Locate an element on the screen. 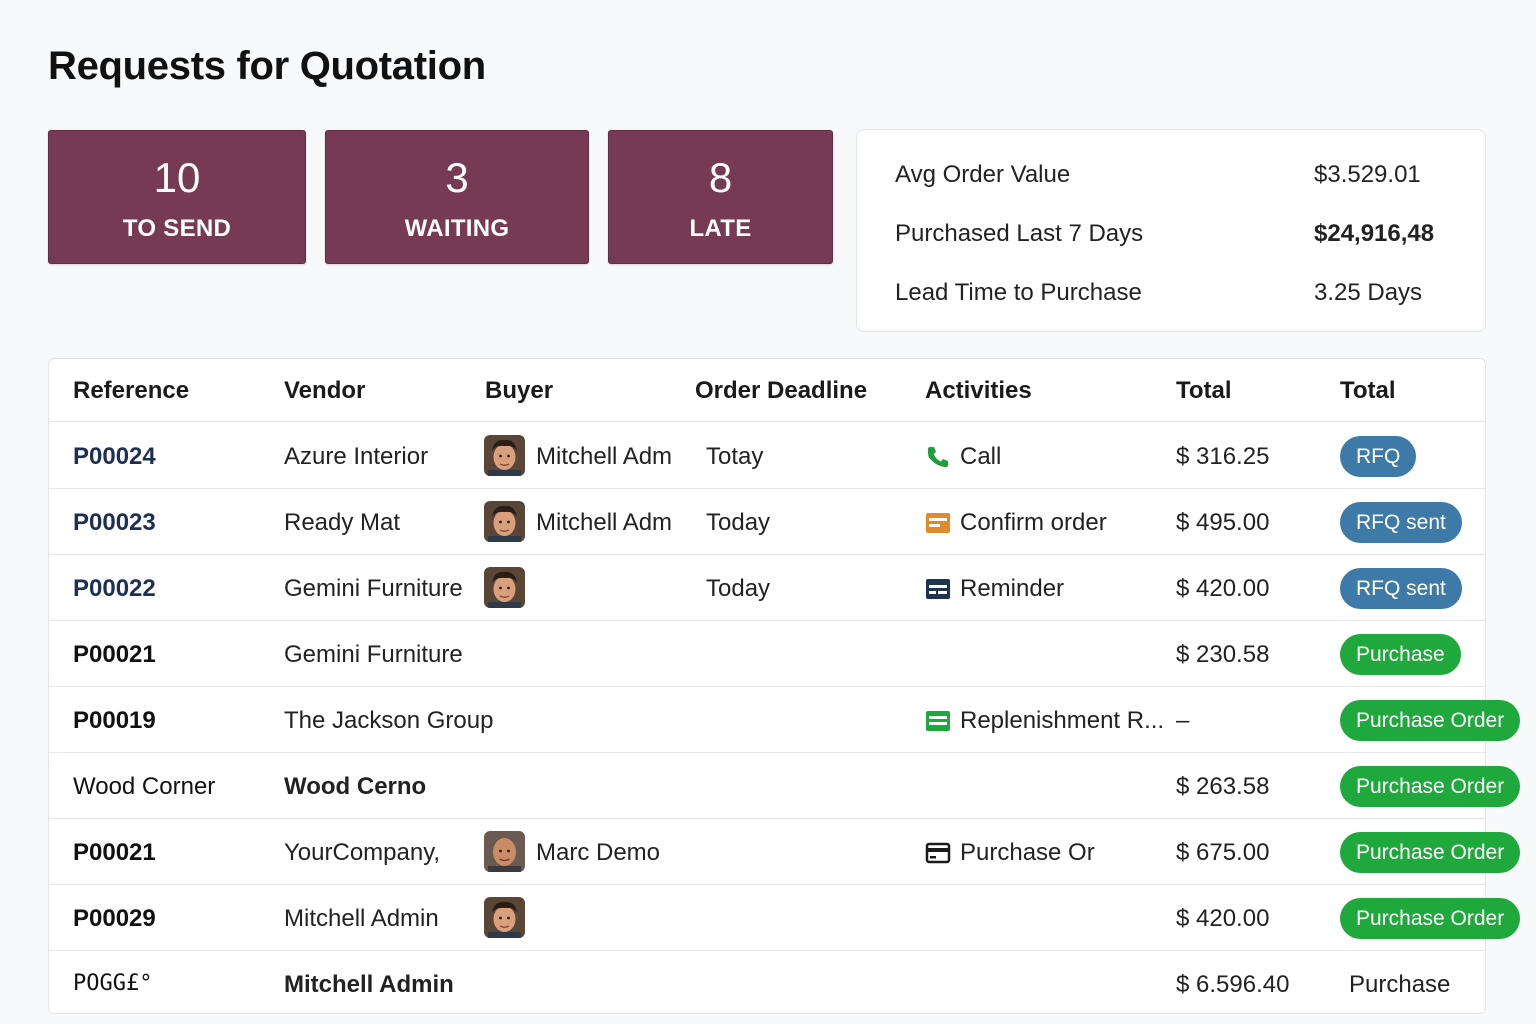 The image size is (1536, 1024). order-total: $ 230.58 is located at coordinates (1223, 654).